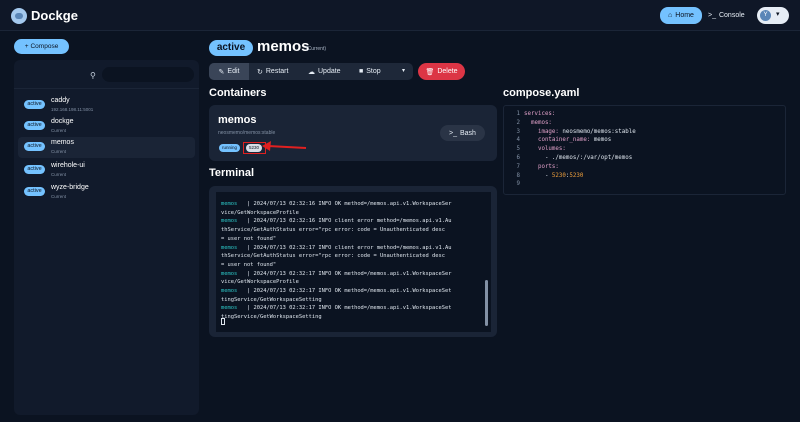  Describe the element at coordinates (400, 15) in the screenshot. I see `top-navbar: Dockge ⌂ Home >_ Console Y ▾` at that location.